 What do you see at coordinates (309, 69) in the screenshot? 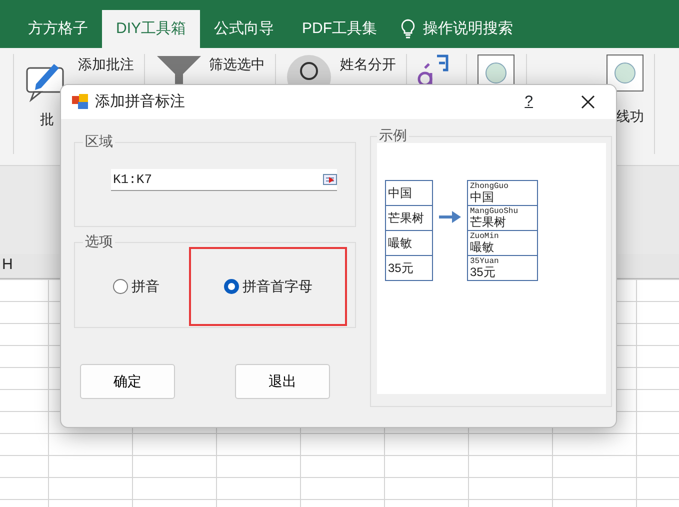
I see `person-icon` at bounding box center [309, 69].